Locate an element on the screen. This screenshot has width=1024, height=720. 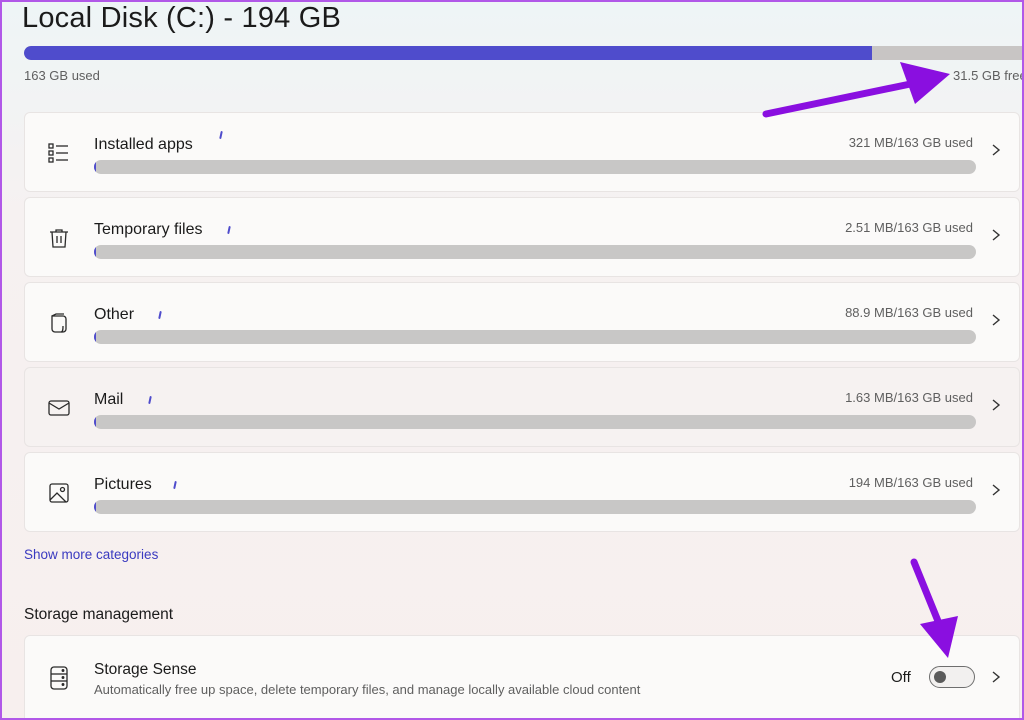
category-temporary-files: Temporary files 2.51 MB/163 GB used is located at coordinates (522, 237).